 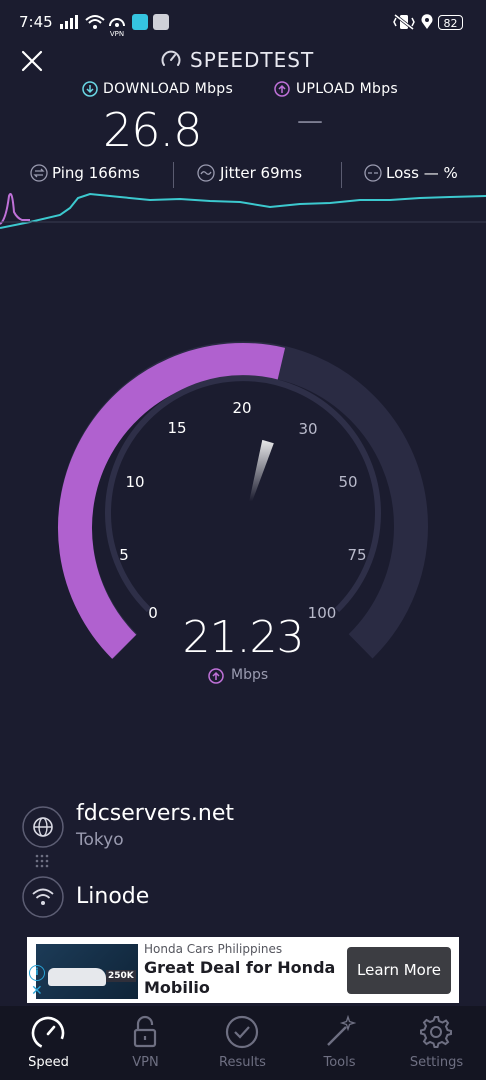 I want to click on speedometer-icon, so click(x=48, y=1033).